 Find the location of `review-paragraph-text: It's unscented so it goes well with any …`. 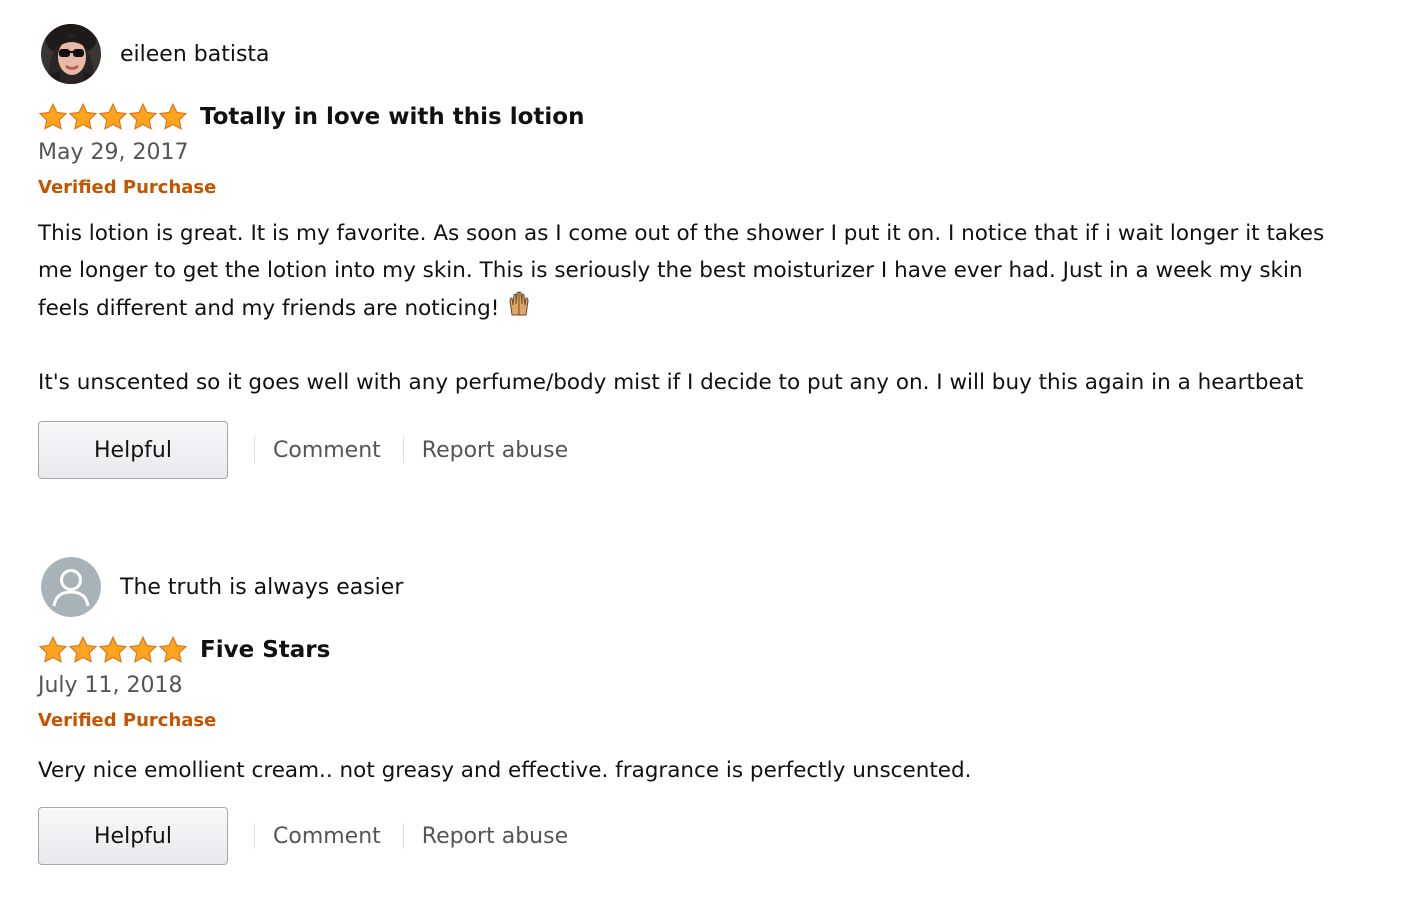

review-paragraph-text: It's unscented so it goes well with any … is located at coordinates (671, 382).